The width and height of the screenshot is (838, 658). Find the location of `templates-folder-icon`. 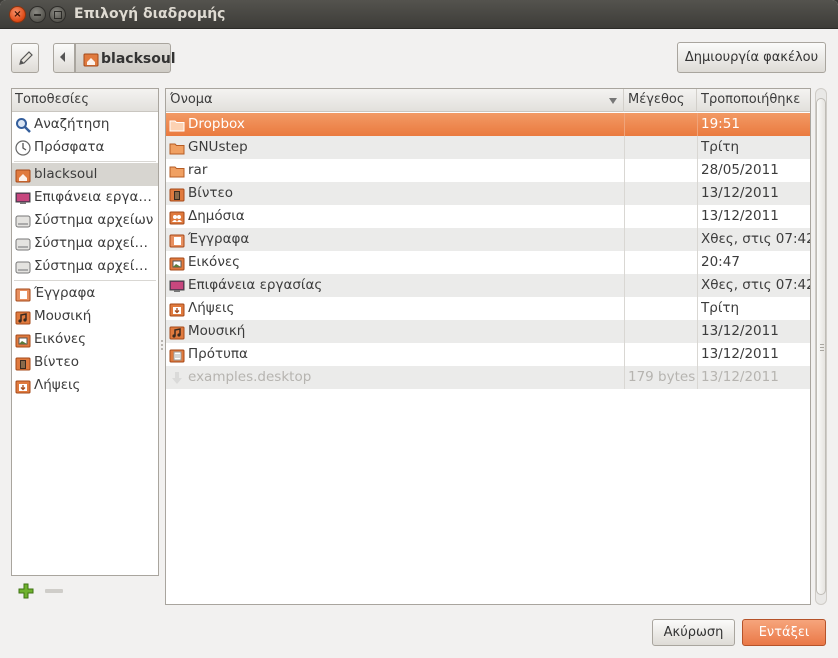

templates-folder-icon is located at coordinates (177, 356).